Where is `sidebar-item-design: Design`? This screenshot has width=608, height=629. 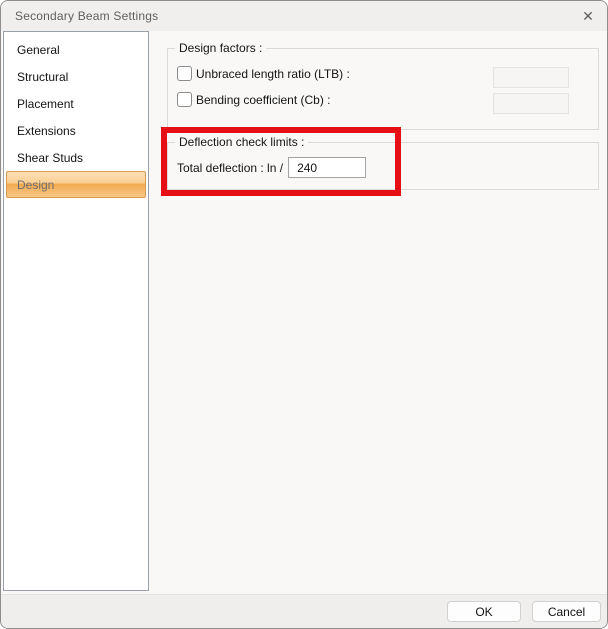 sidebar-item-design: Design is located at coordinates (76, 184).